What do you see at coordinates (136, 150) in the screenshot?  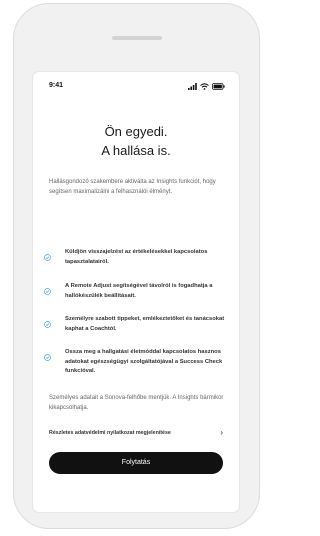 I see `page-title-line-2: A hallása is.` at bounding box center [136, 150].